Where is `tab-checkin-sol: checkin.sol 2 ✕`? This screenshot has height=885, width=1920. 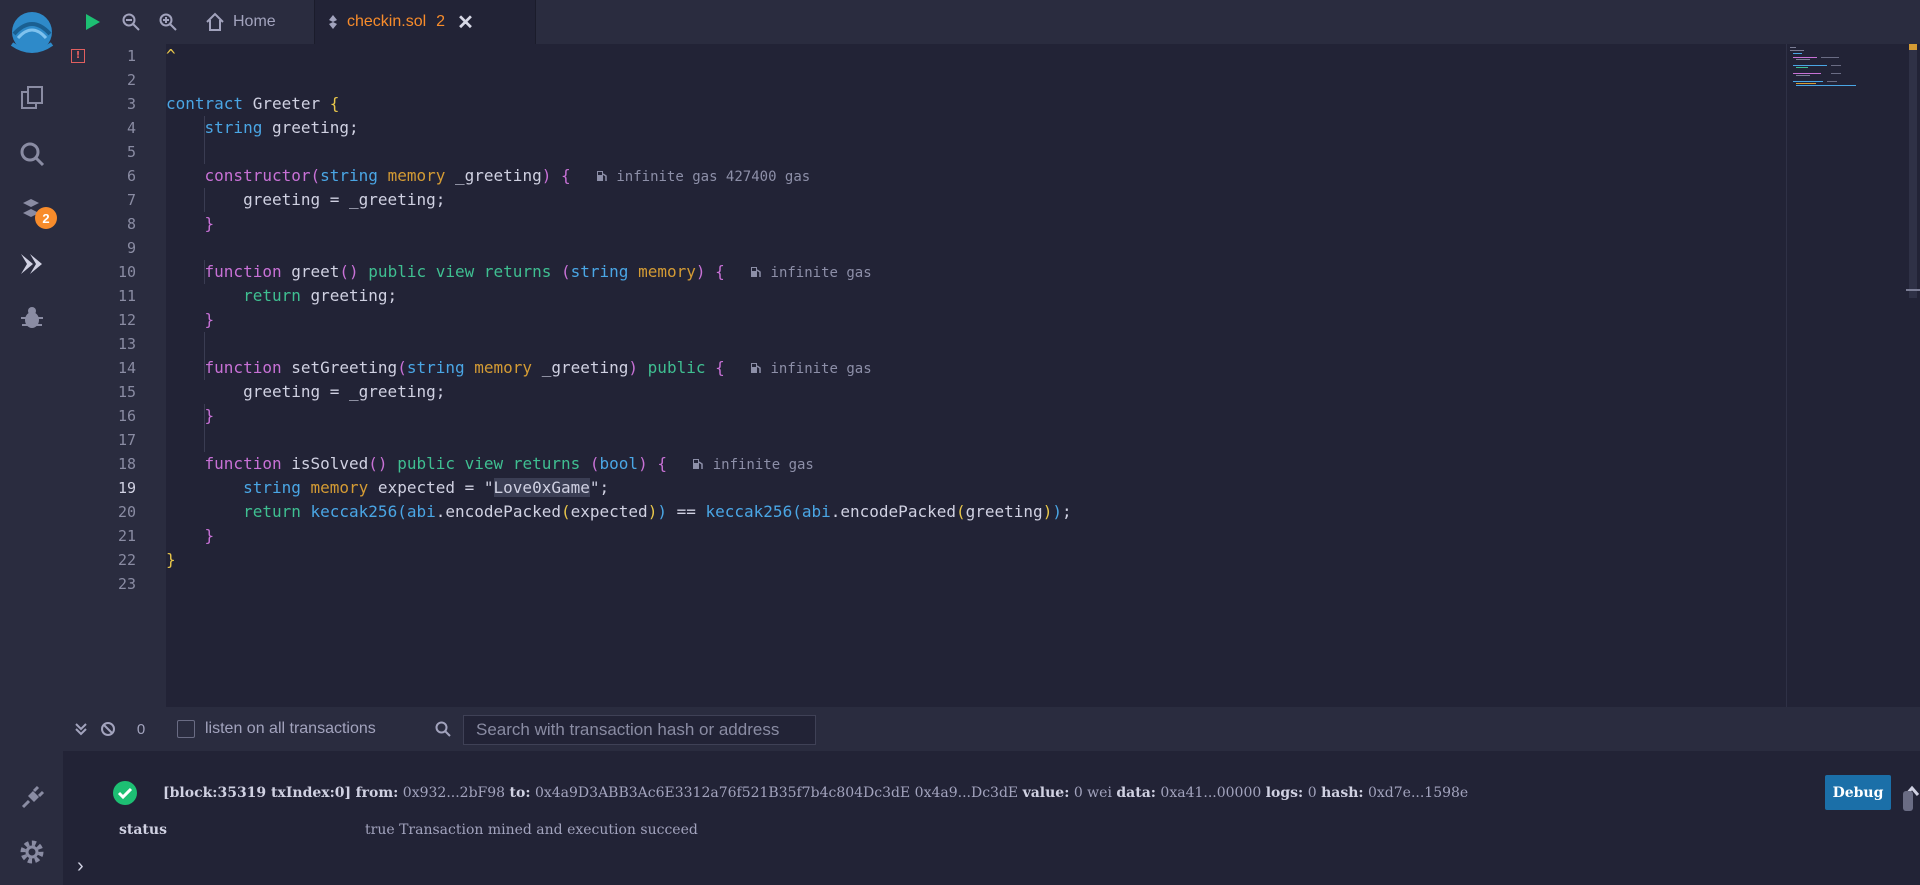
tab-checkin-sol: checkin.sol 2 ✕ is located at coordinates (425, 22).